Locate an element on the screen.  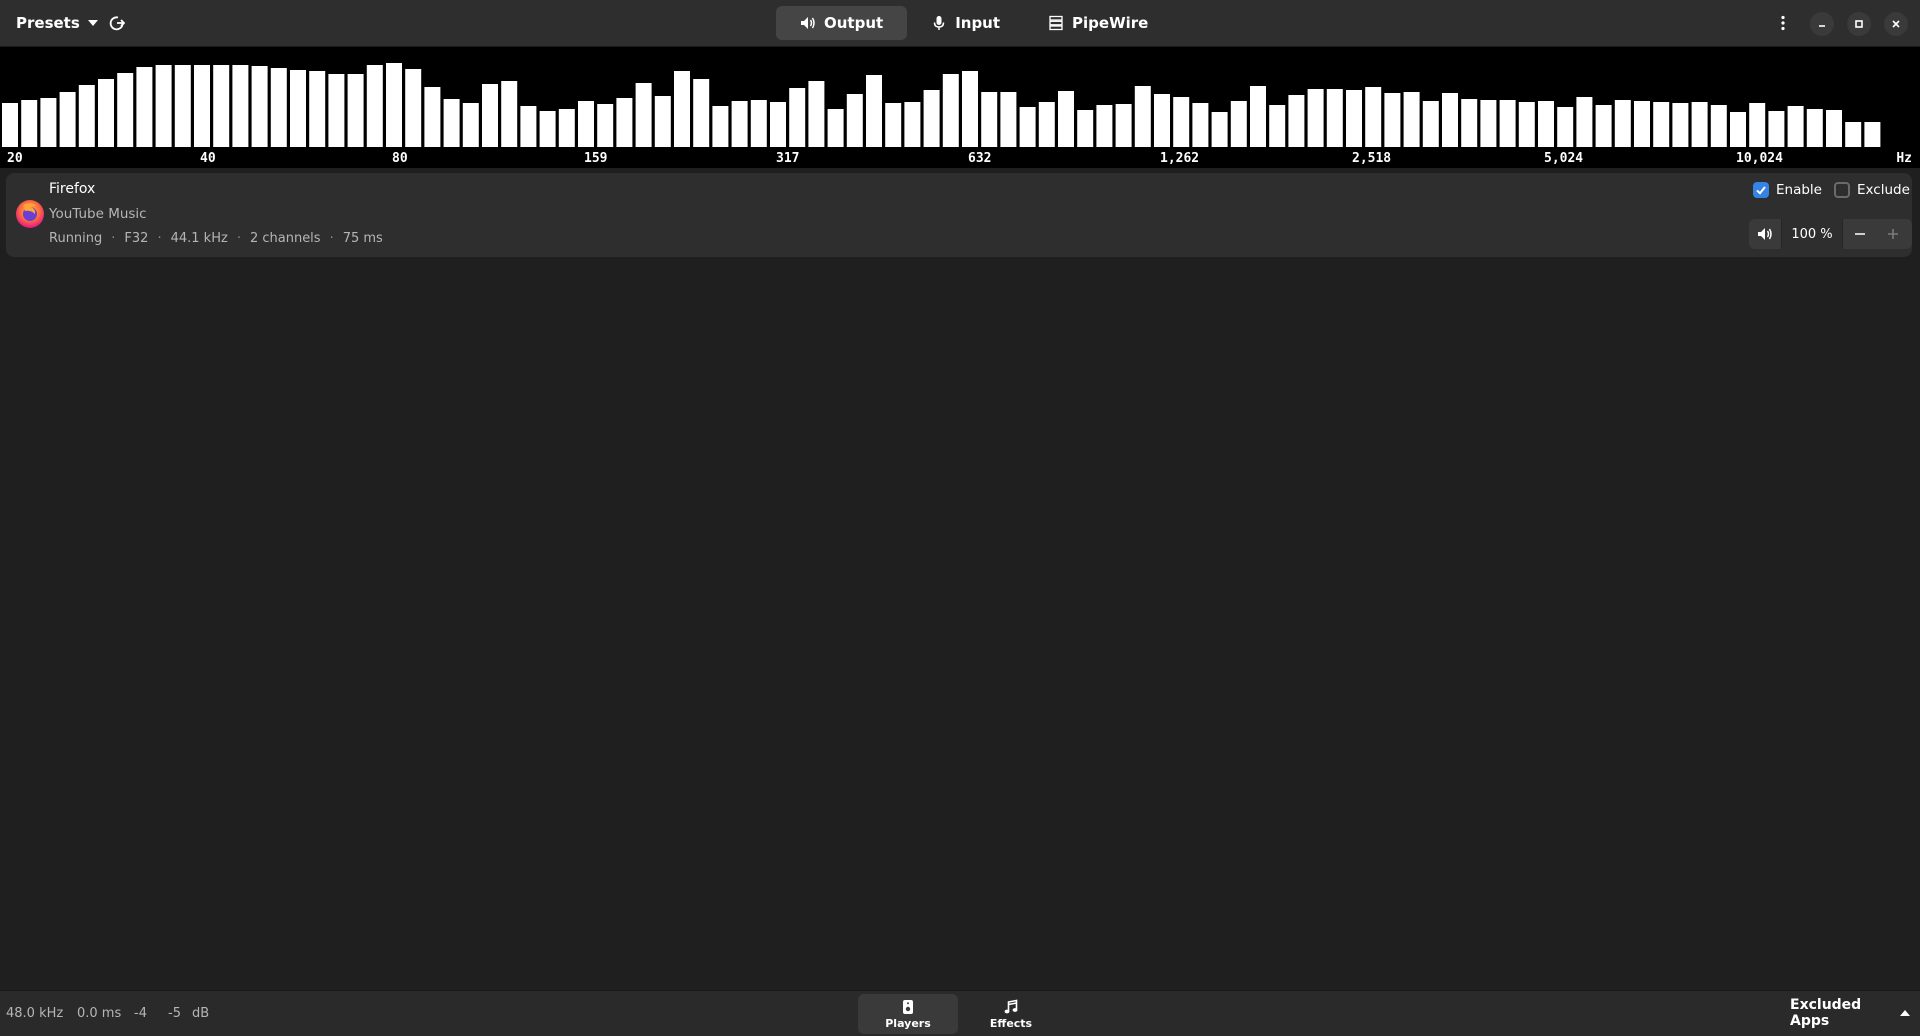
header-bar: Presets Output Input PipeWire is located at coordinates (960, 23).